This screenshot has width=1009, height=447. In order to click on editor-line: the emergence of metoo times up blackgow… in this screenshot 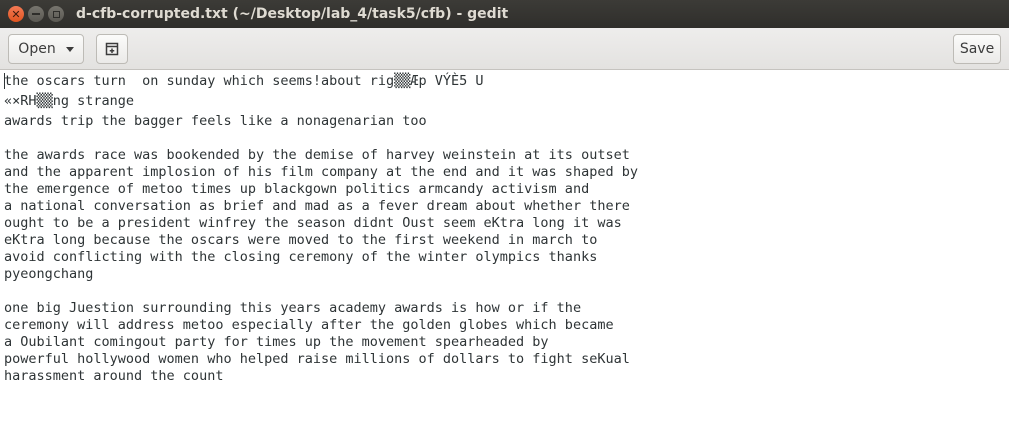, I will do `click(297, 189)`.